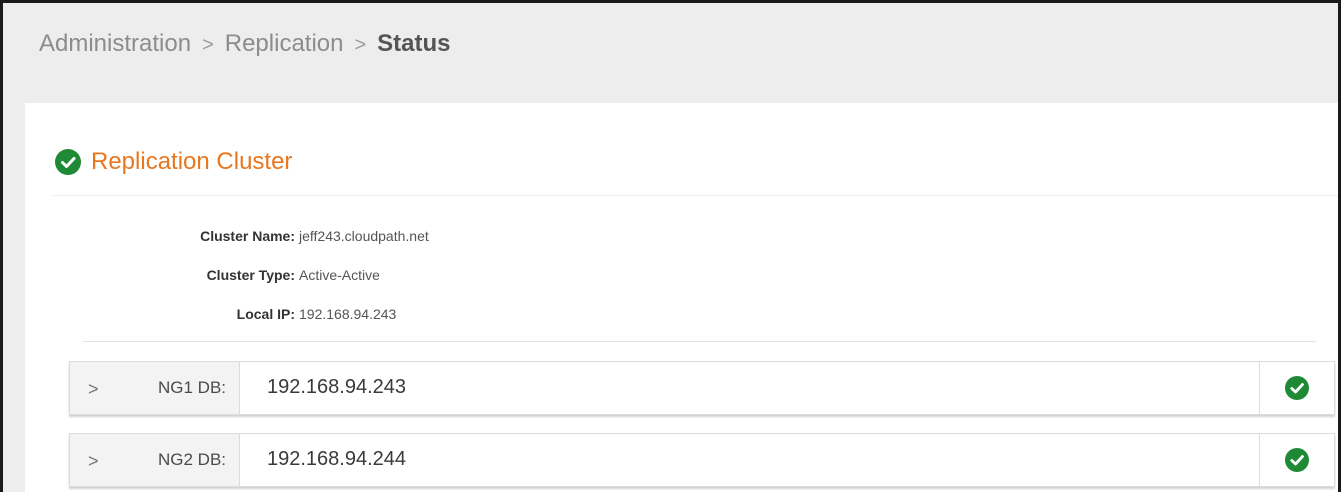  What do you see at coordinates (192, 459) in the screenshot?
I see `db-label: NG2 DB:` at bounding box center [192, 459].